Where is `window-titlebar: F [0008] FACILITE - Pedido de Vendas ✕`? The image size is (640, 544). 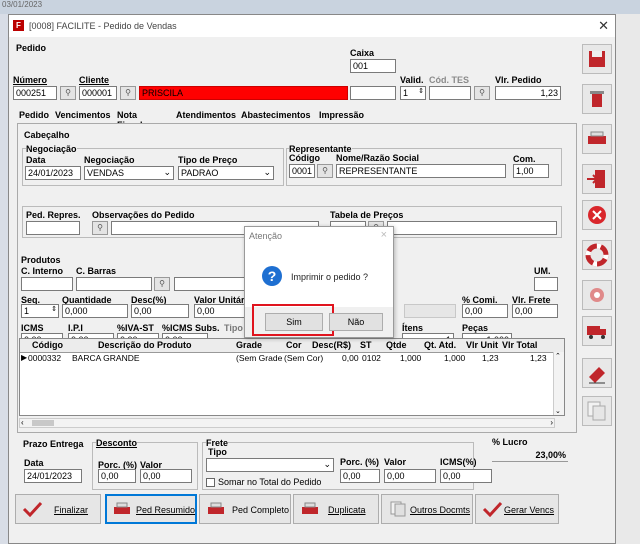
window-titlebar: F [0008] FACILITE - Pedido de Vendas ✕ is located at coordinates (312, 26).